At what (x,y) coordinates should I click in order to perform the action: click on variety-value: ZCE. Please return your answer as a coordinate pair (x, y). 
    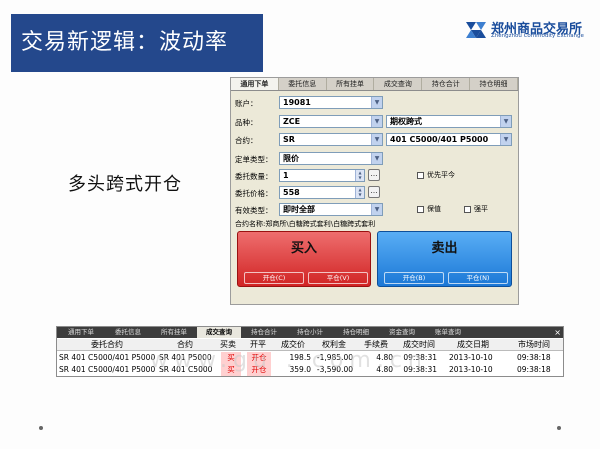
    Looking at the image, I should click on (292, 121).